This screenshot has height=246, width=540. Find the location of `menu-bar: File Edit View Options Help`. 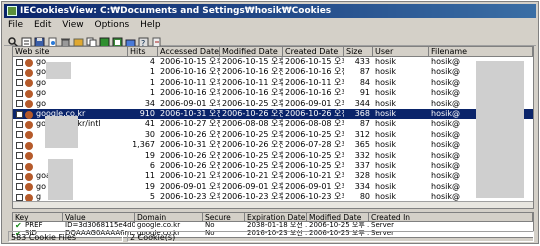

menu-bar: File Edit View Options Help is located at coordinates (270, 25).